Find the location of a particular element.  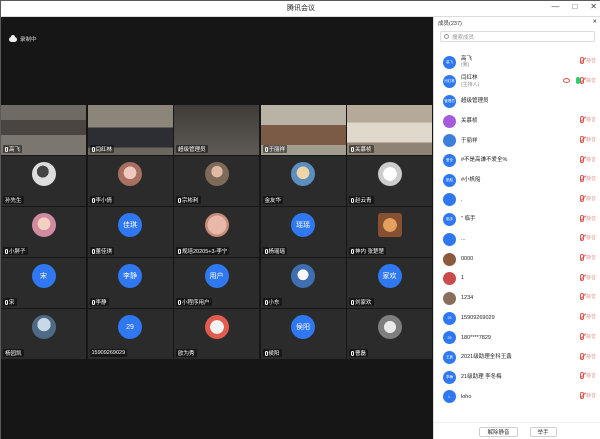

participant-name-label: 15909269029 is located at coordinates (108, 353).